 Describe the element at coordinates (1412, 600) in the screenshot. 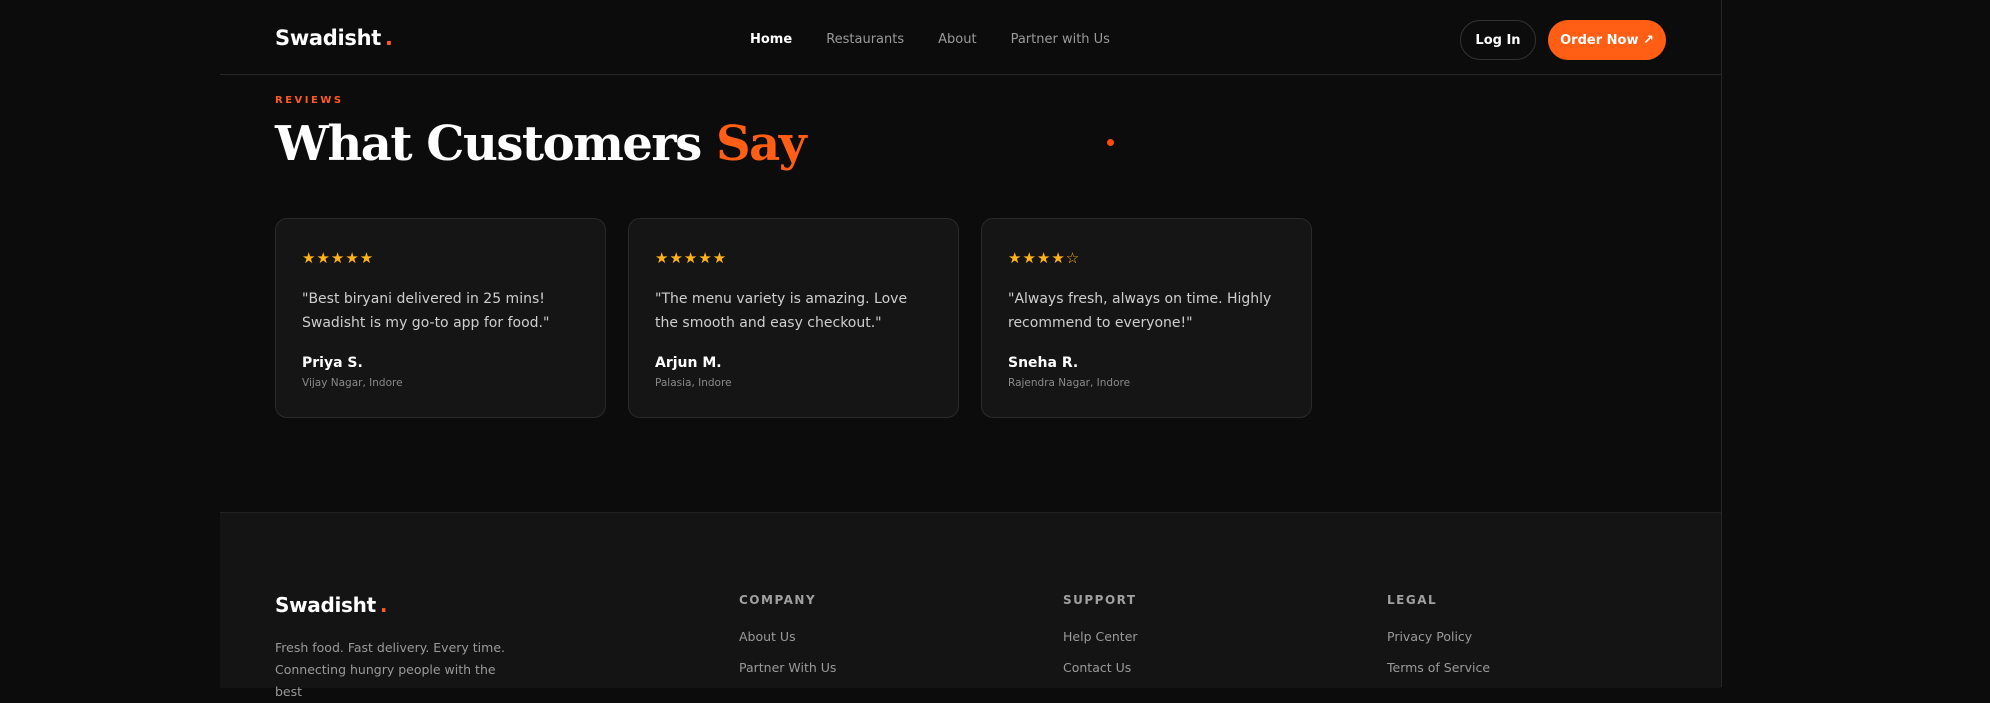

I see `footer-column-title: LEGAL` at that location.